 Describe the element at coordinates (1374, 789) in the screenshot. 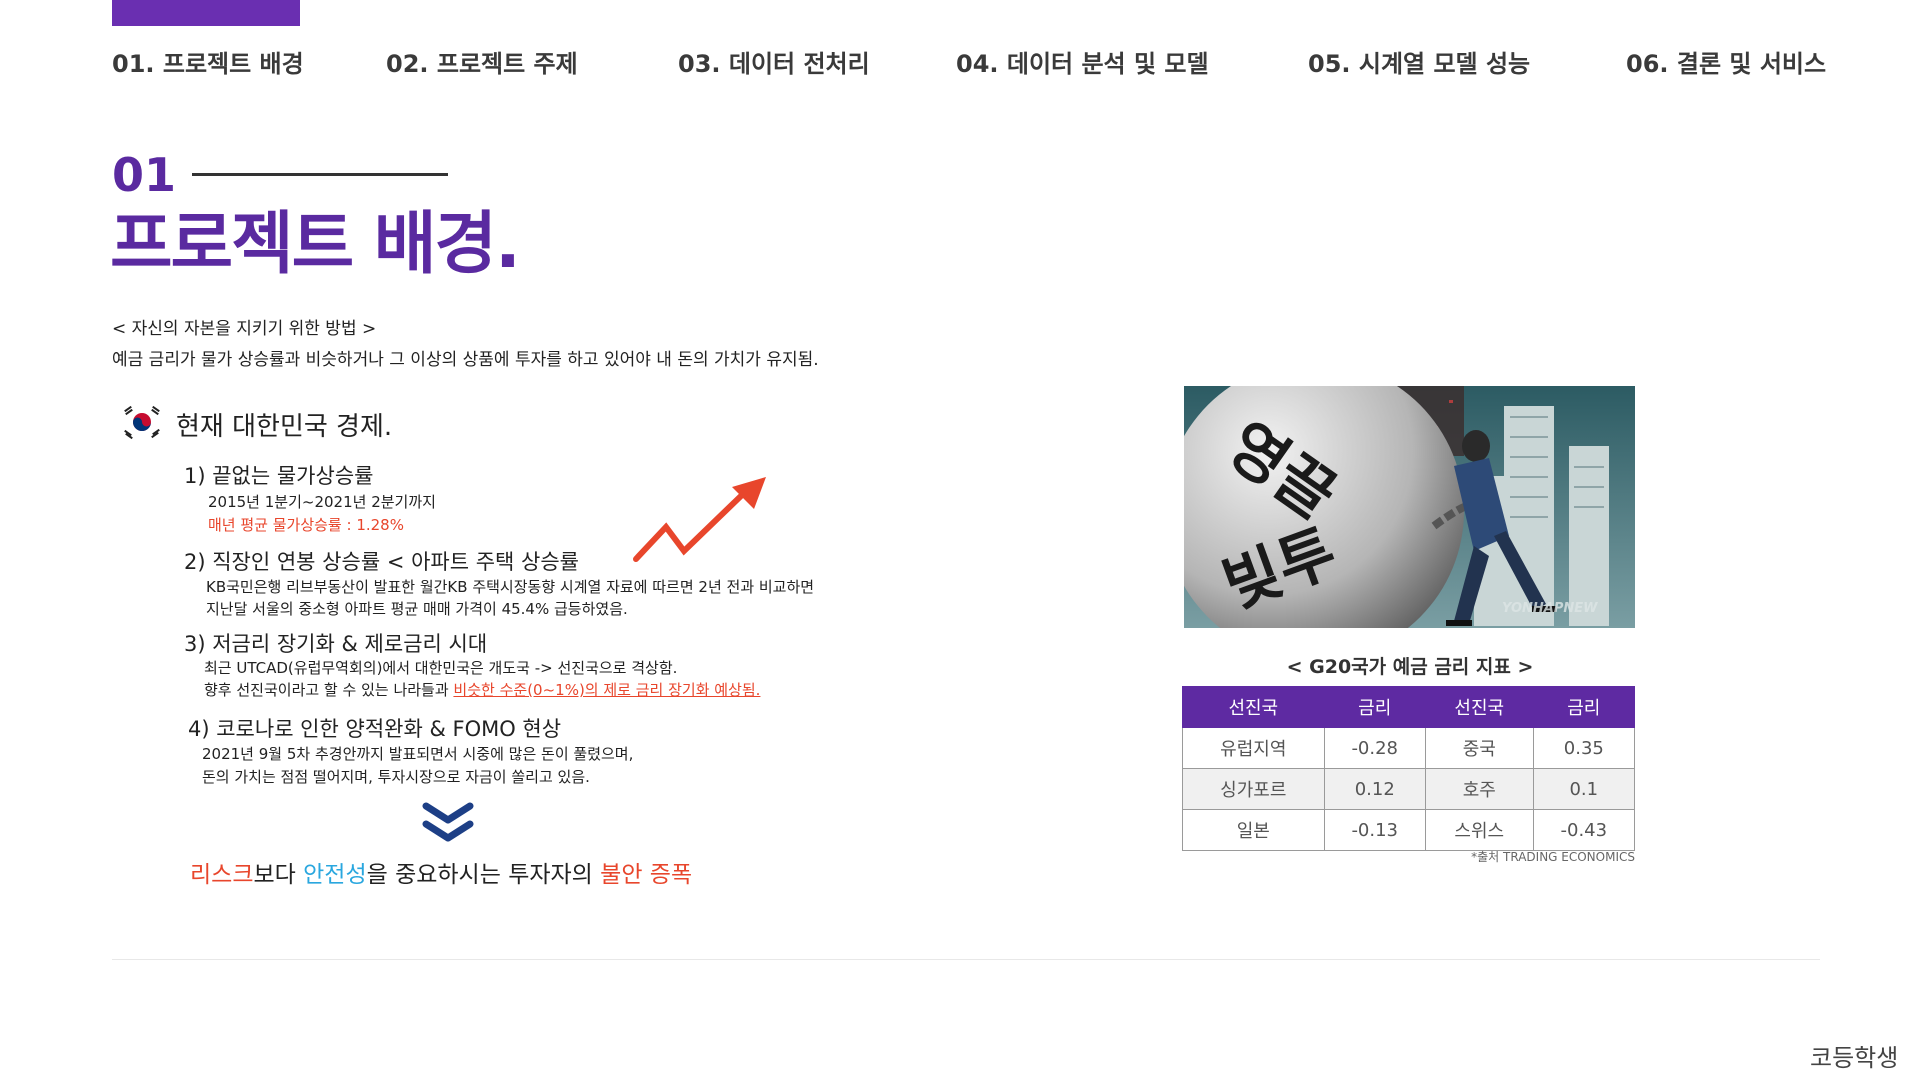

I see `table-cell: 0.12` at that location.